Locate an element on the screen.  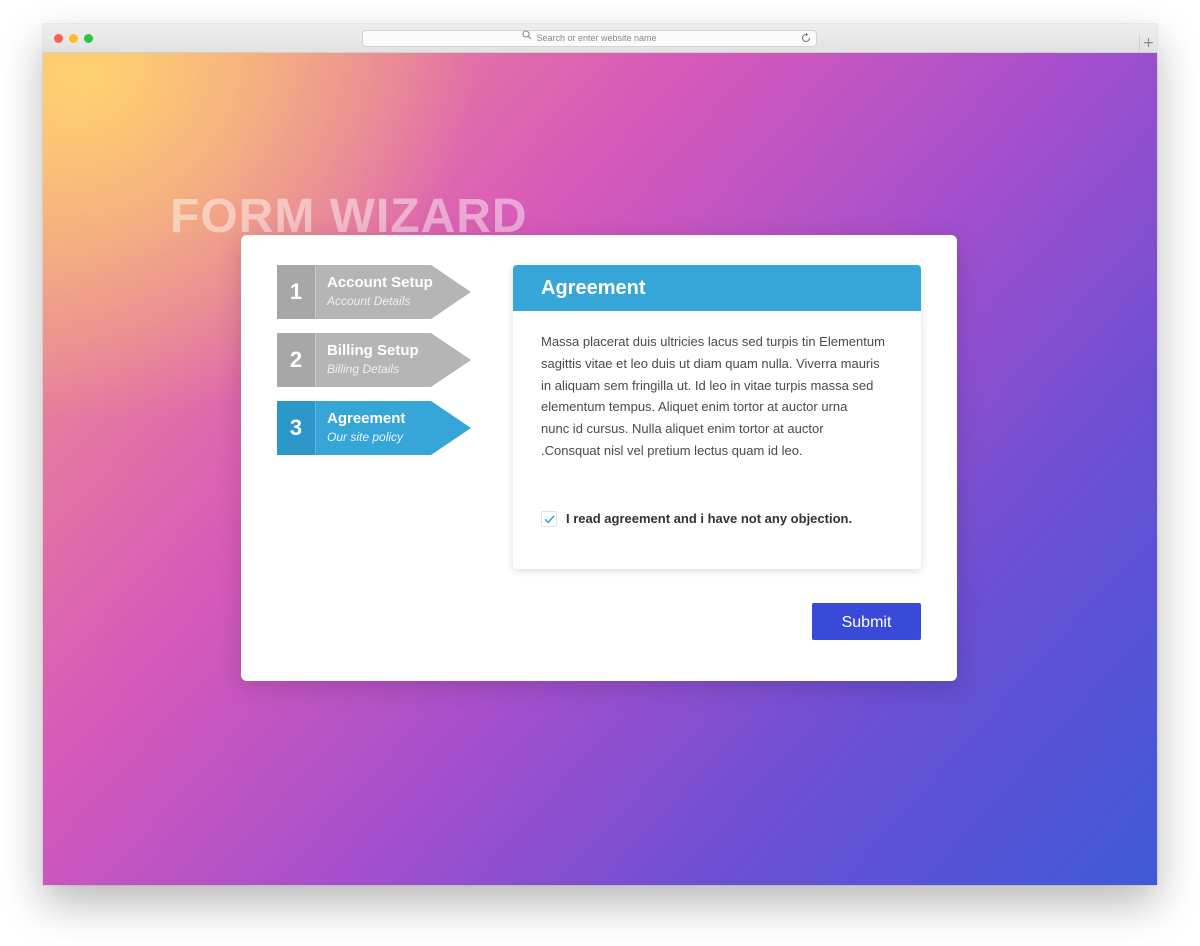
step-number: 2 is located at coordinates (296, 359).